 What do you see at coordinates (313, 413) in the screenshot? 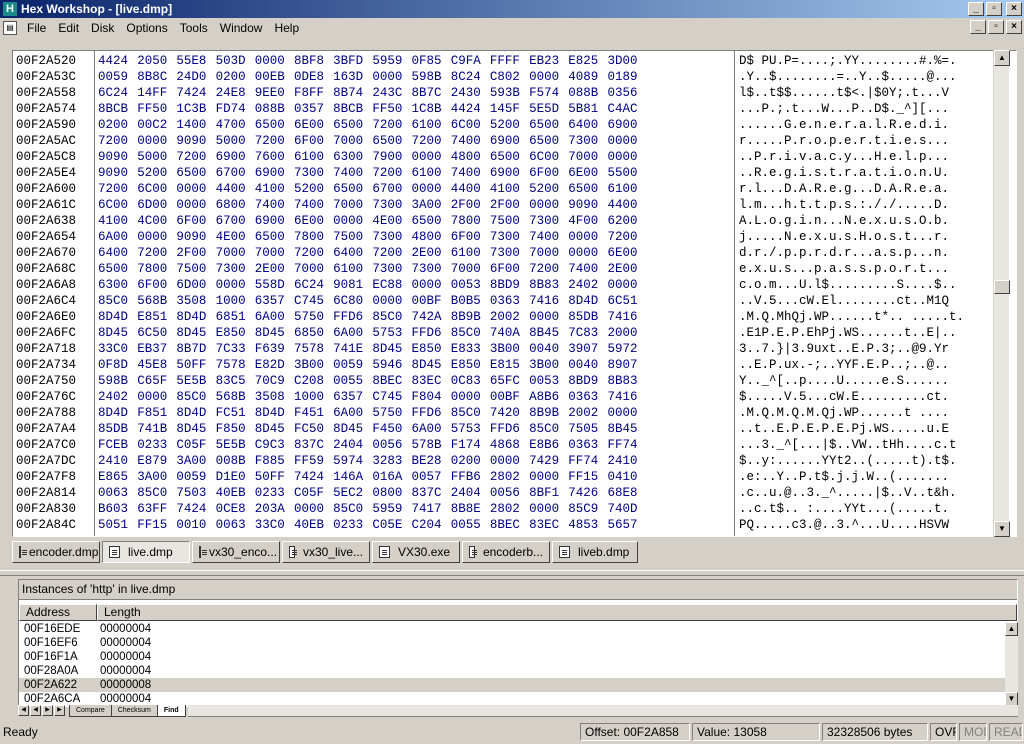
I see `hex-word: F451` at bounding box center [313, 413].